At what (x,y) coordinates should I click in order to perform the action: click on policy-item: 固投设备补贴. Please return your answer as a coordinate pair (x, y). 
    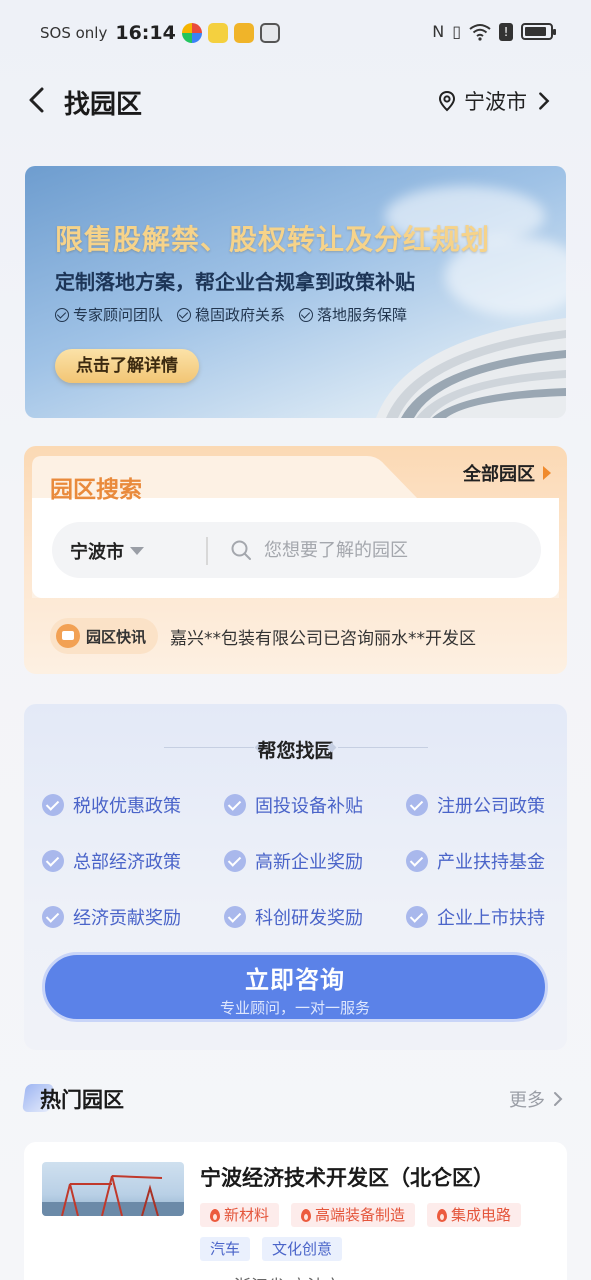
    Looking at the image, I should click on (315, 805).